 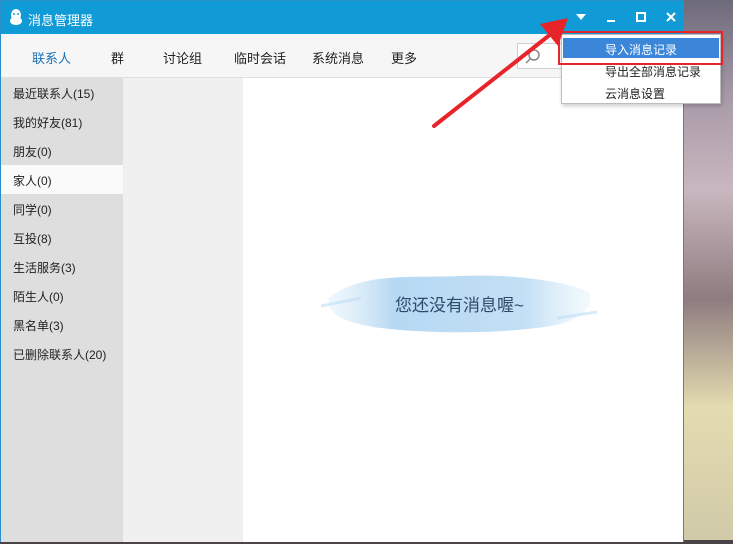 I want to click on empty-message-text: 您还没有消息喔~, so click(x=459, y=305).